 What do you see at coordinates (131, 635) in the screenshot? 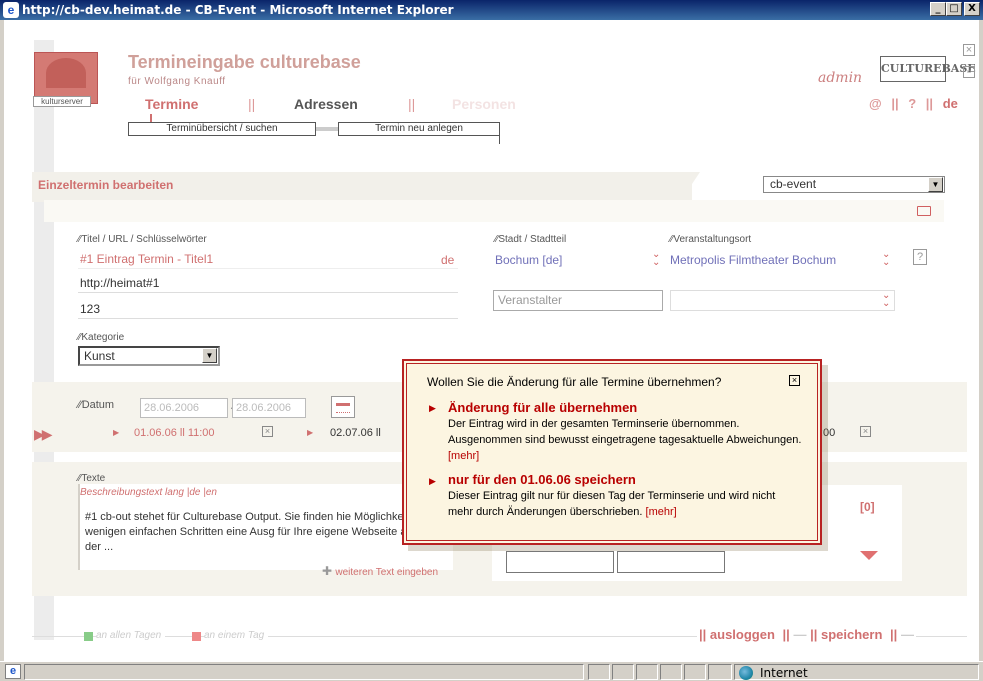
I see `legend-all-days: an allen Tagen` at bounding box center [131, 635].